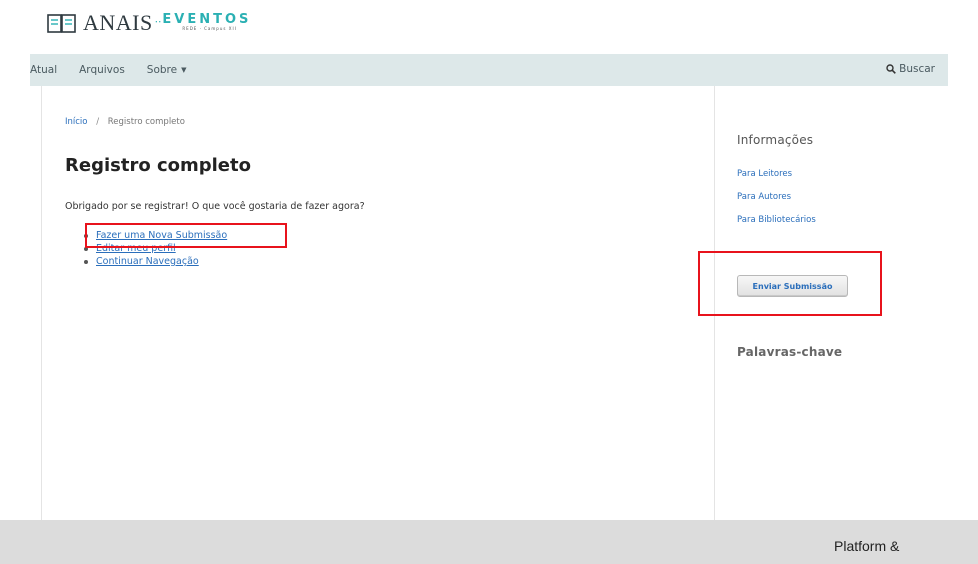  I want to click on logo-subtitle: REDE · Campus XII, so click(209, 28).